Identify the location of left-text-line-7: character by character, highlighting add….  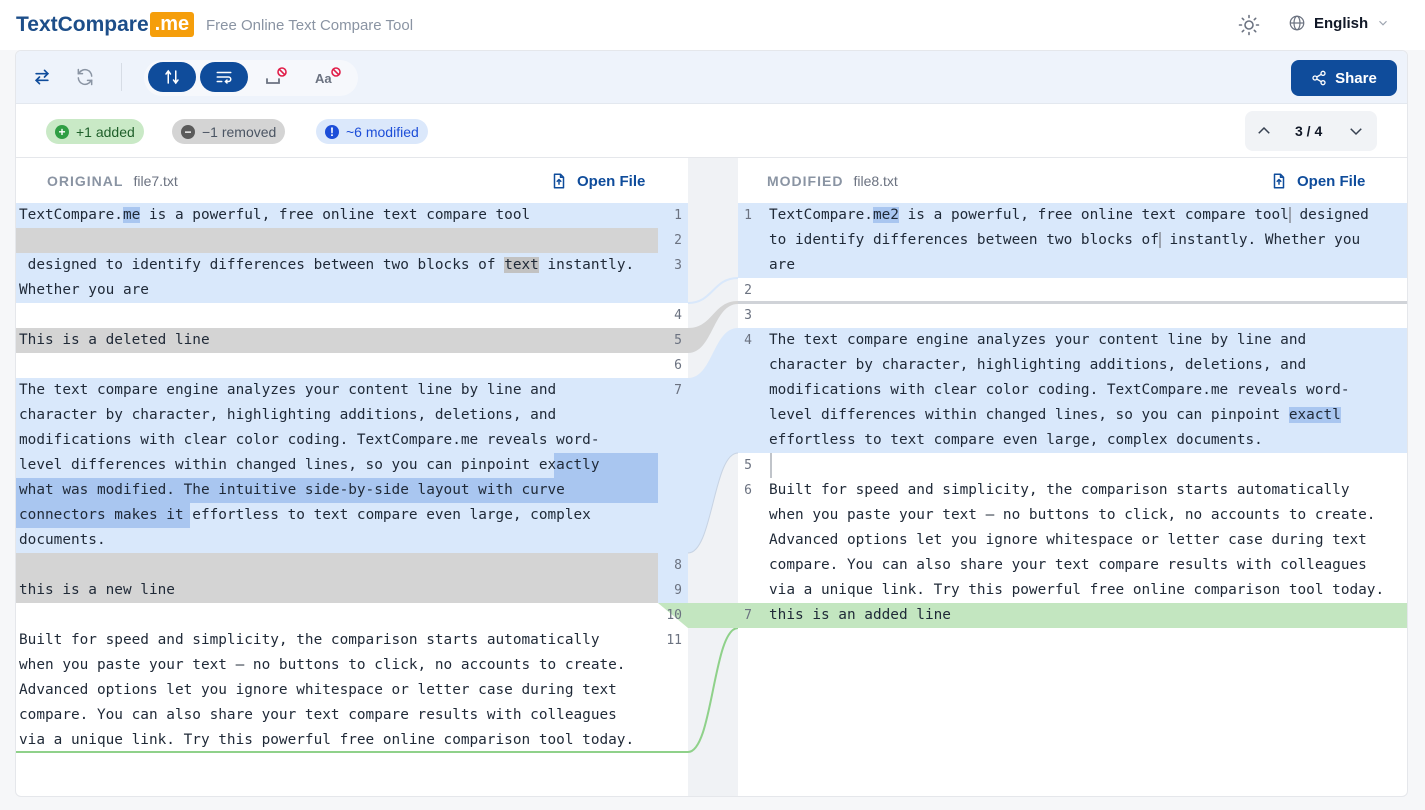
(288, 415).